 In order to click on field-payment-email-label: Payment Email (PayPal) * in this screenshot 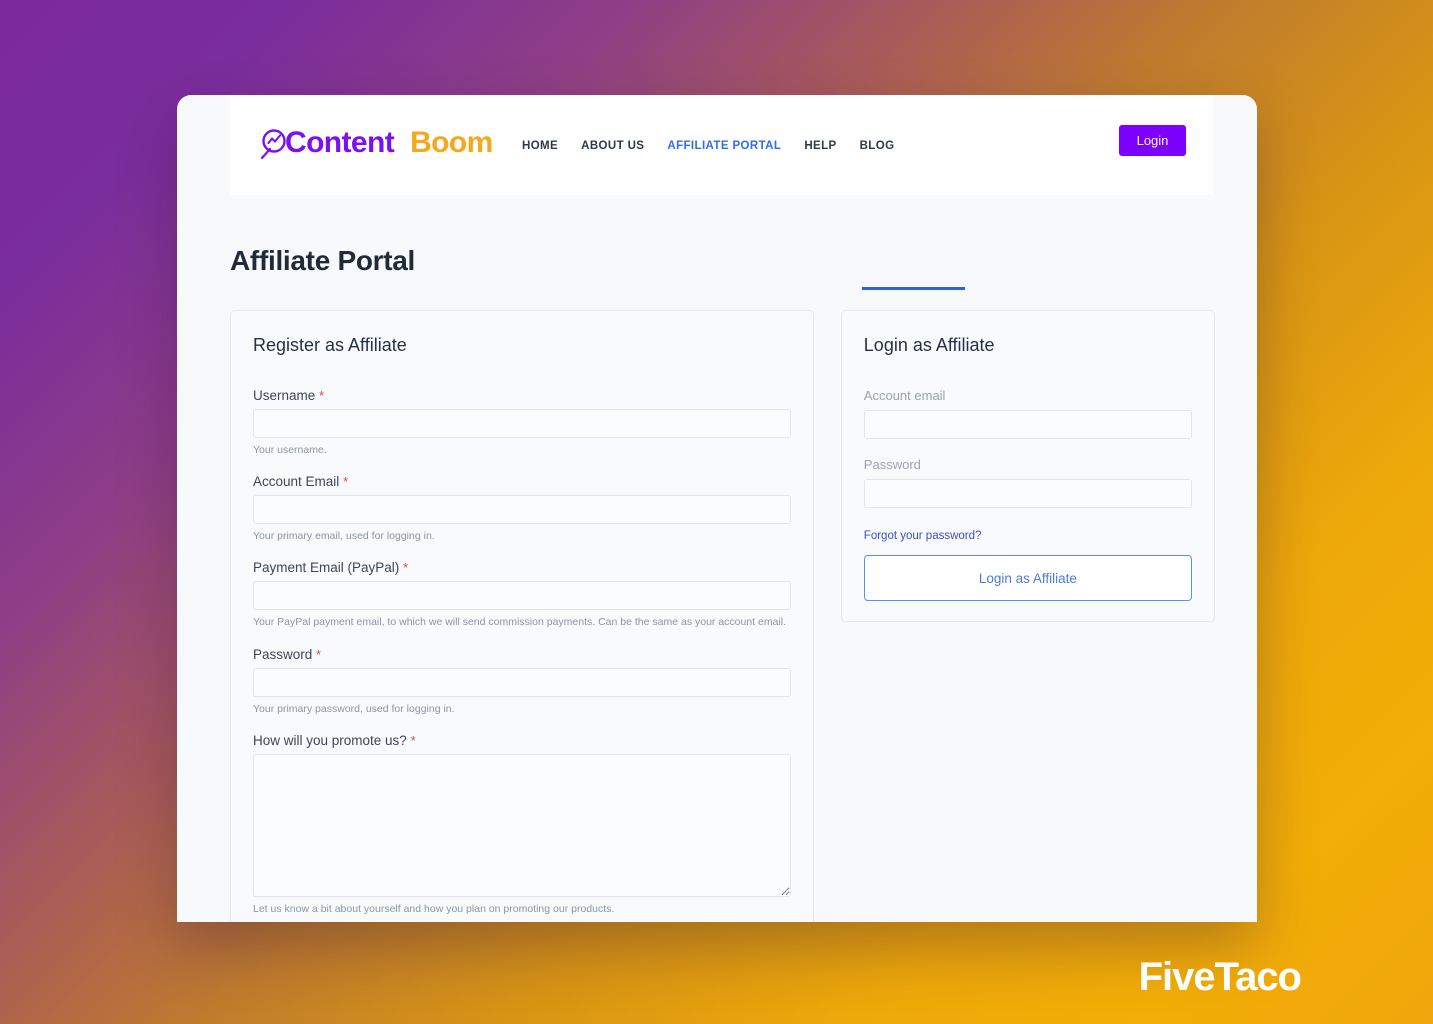, I will do `click(522, 567)`.